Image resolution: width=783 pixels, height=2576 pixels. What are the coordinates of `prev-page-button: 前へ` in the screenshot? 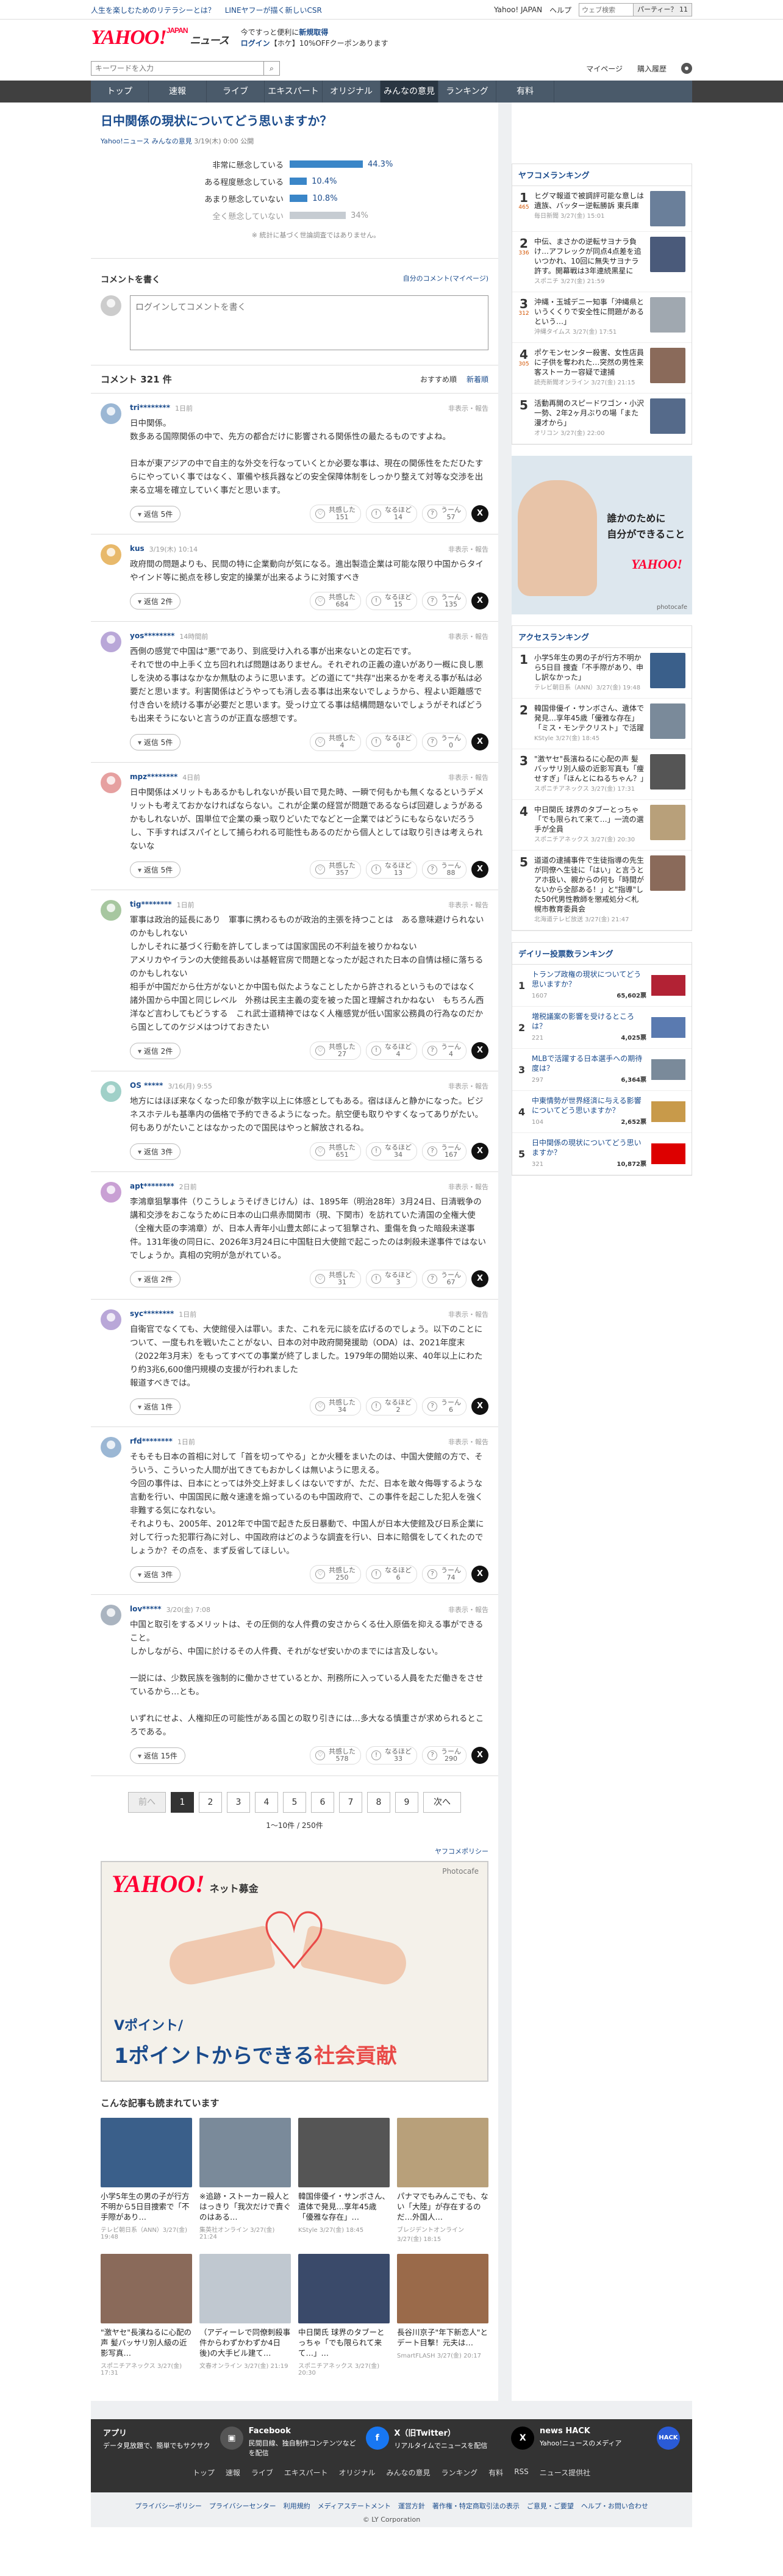 It's located at (147, 1802).